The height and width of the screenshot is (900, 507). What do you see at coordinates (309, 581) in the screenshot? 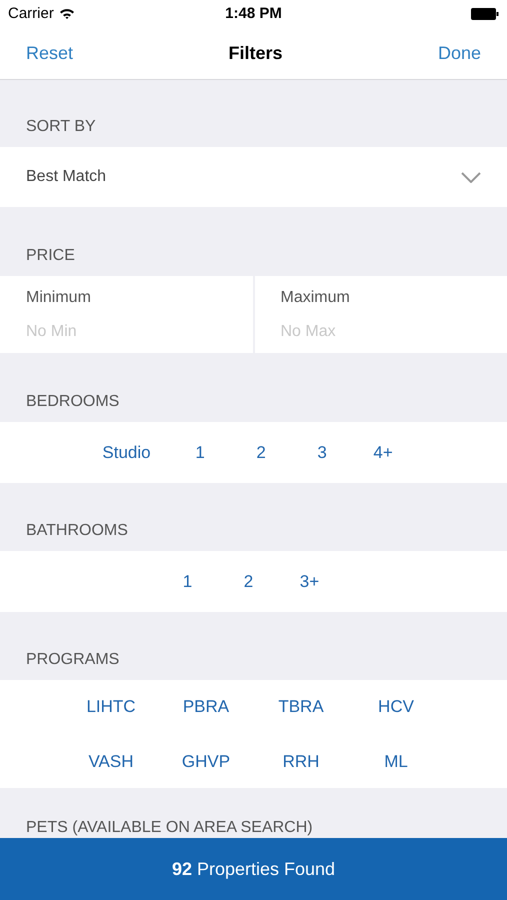
I see `bathroom-option: 3+` at bounding box center [309, 581].